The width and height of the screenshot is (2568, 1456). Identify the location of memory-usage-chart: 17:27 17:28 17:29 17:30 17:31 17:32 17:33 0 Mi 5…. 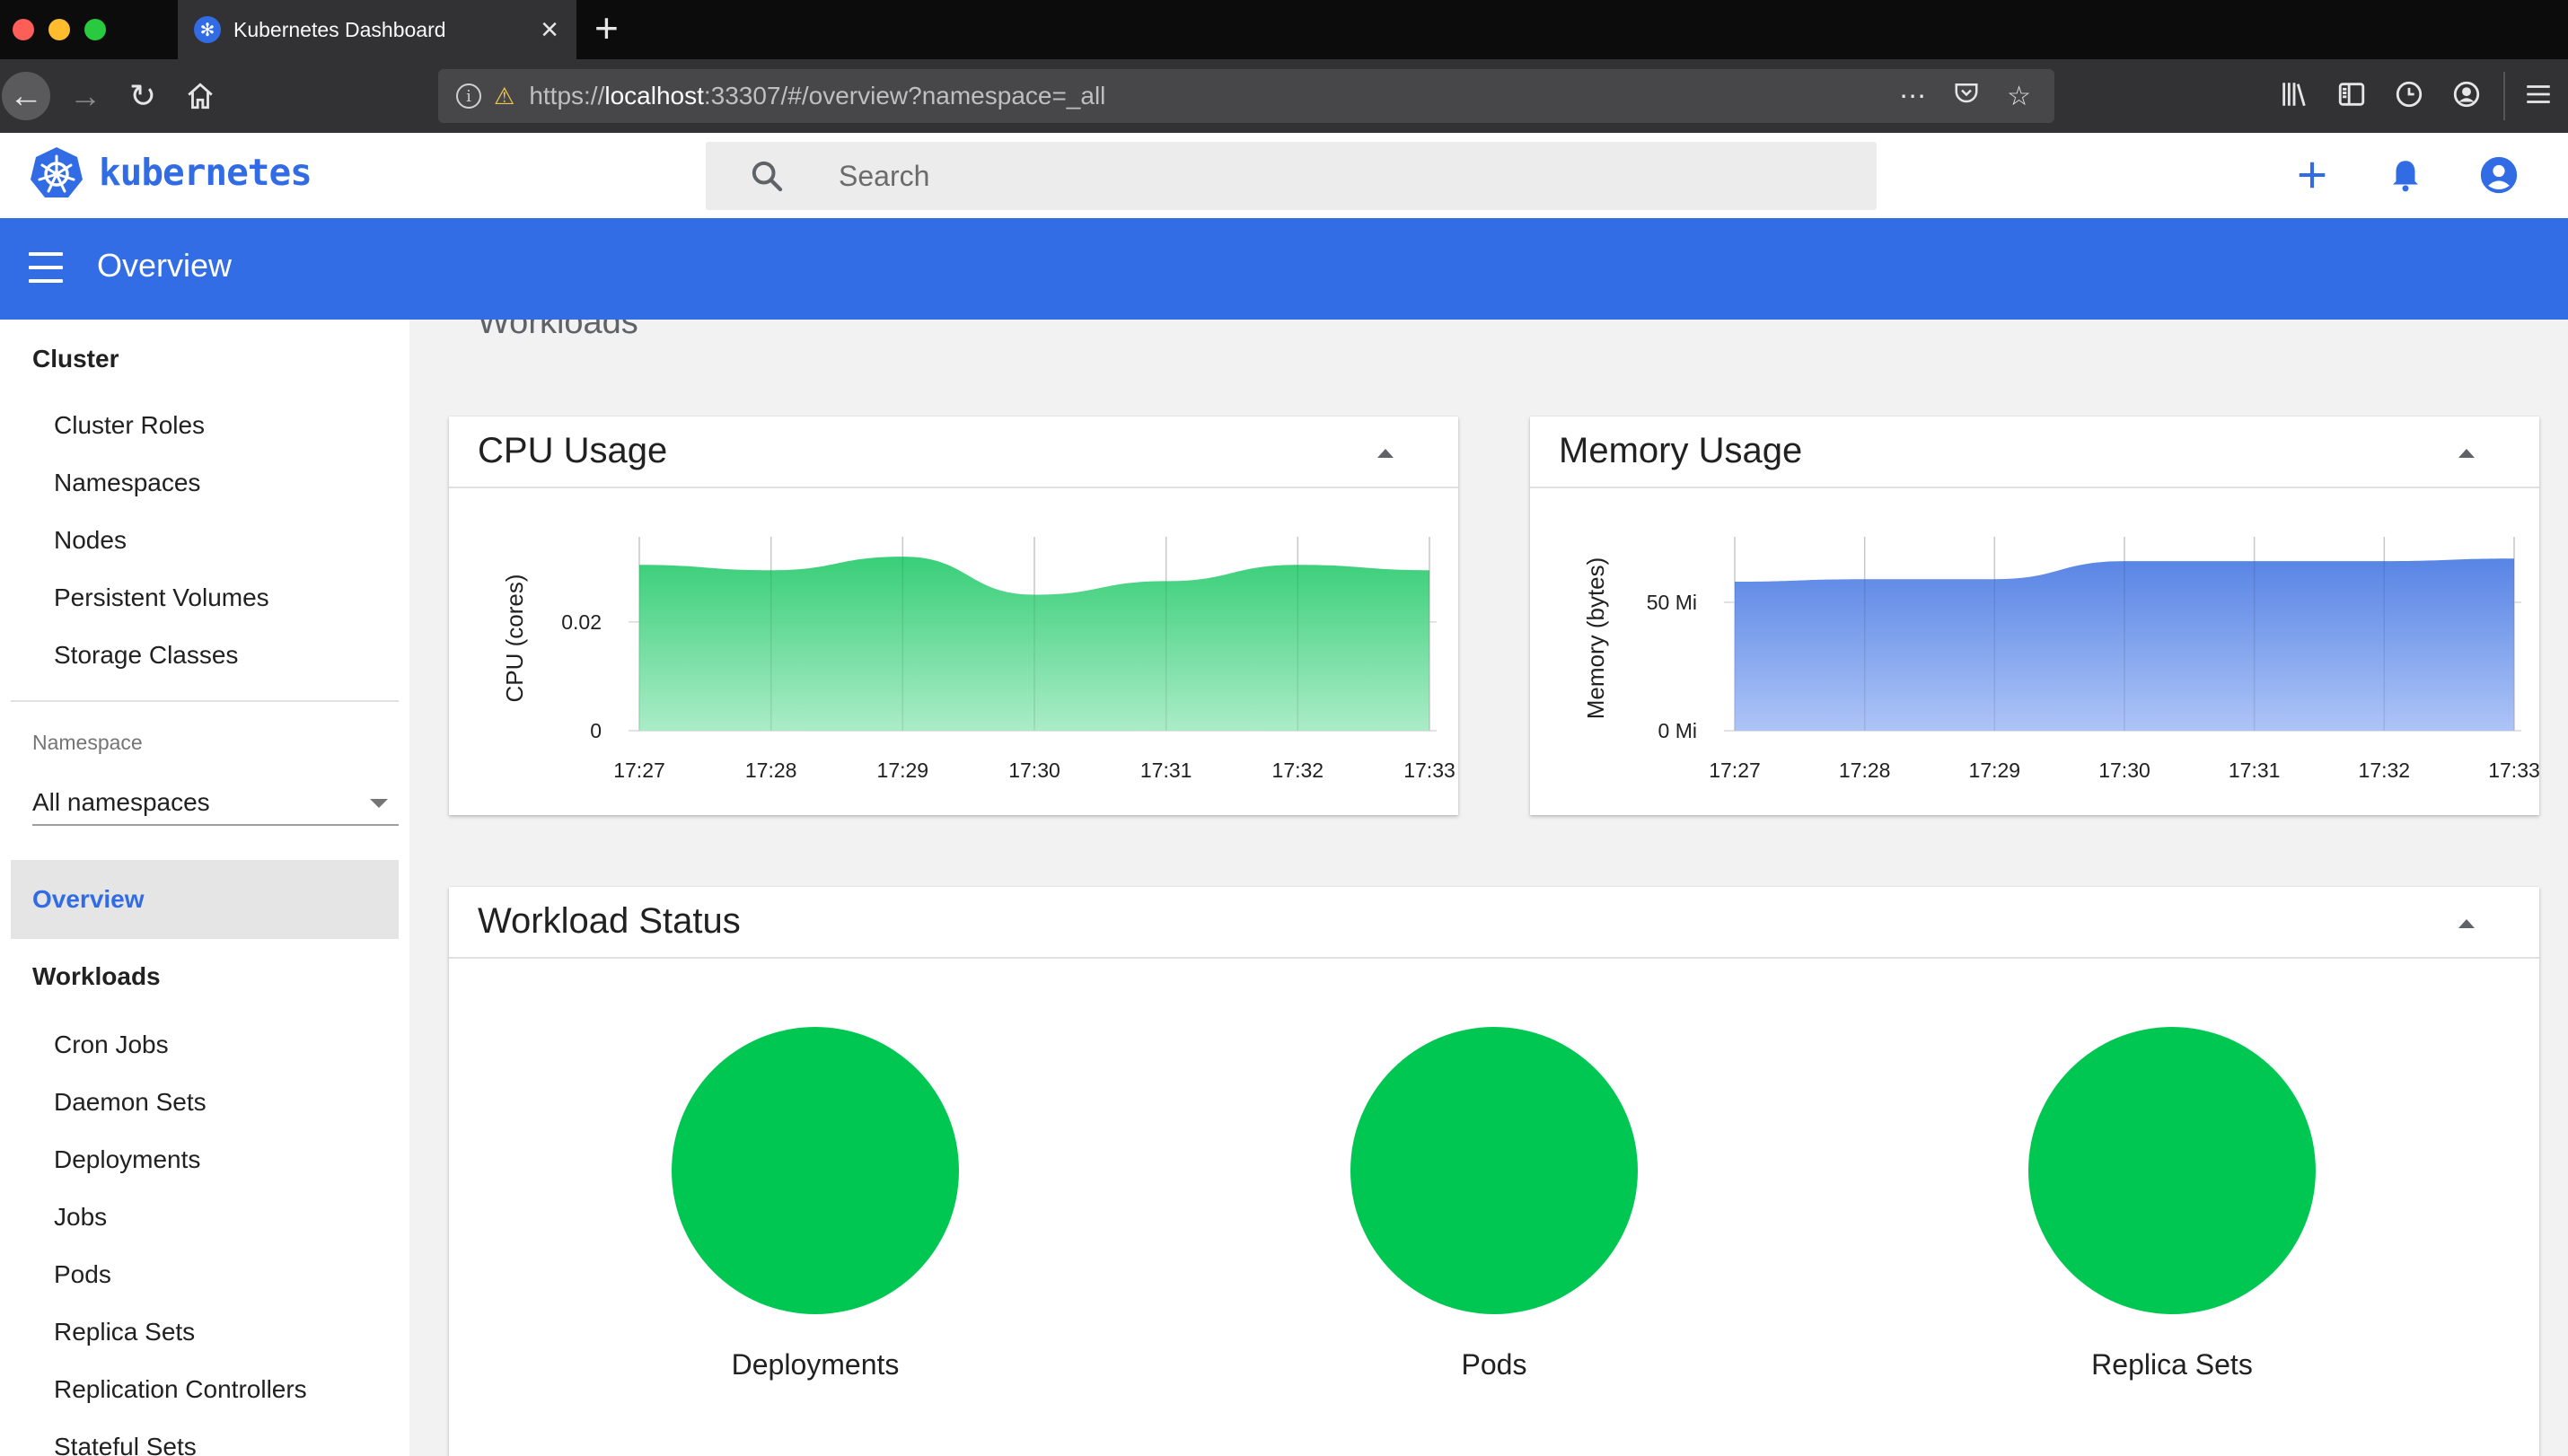
(2060, 660).